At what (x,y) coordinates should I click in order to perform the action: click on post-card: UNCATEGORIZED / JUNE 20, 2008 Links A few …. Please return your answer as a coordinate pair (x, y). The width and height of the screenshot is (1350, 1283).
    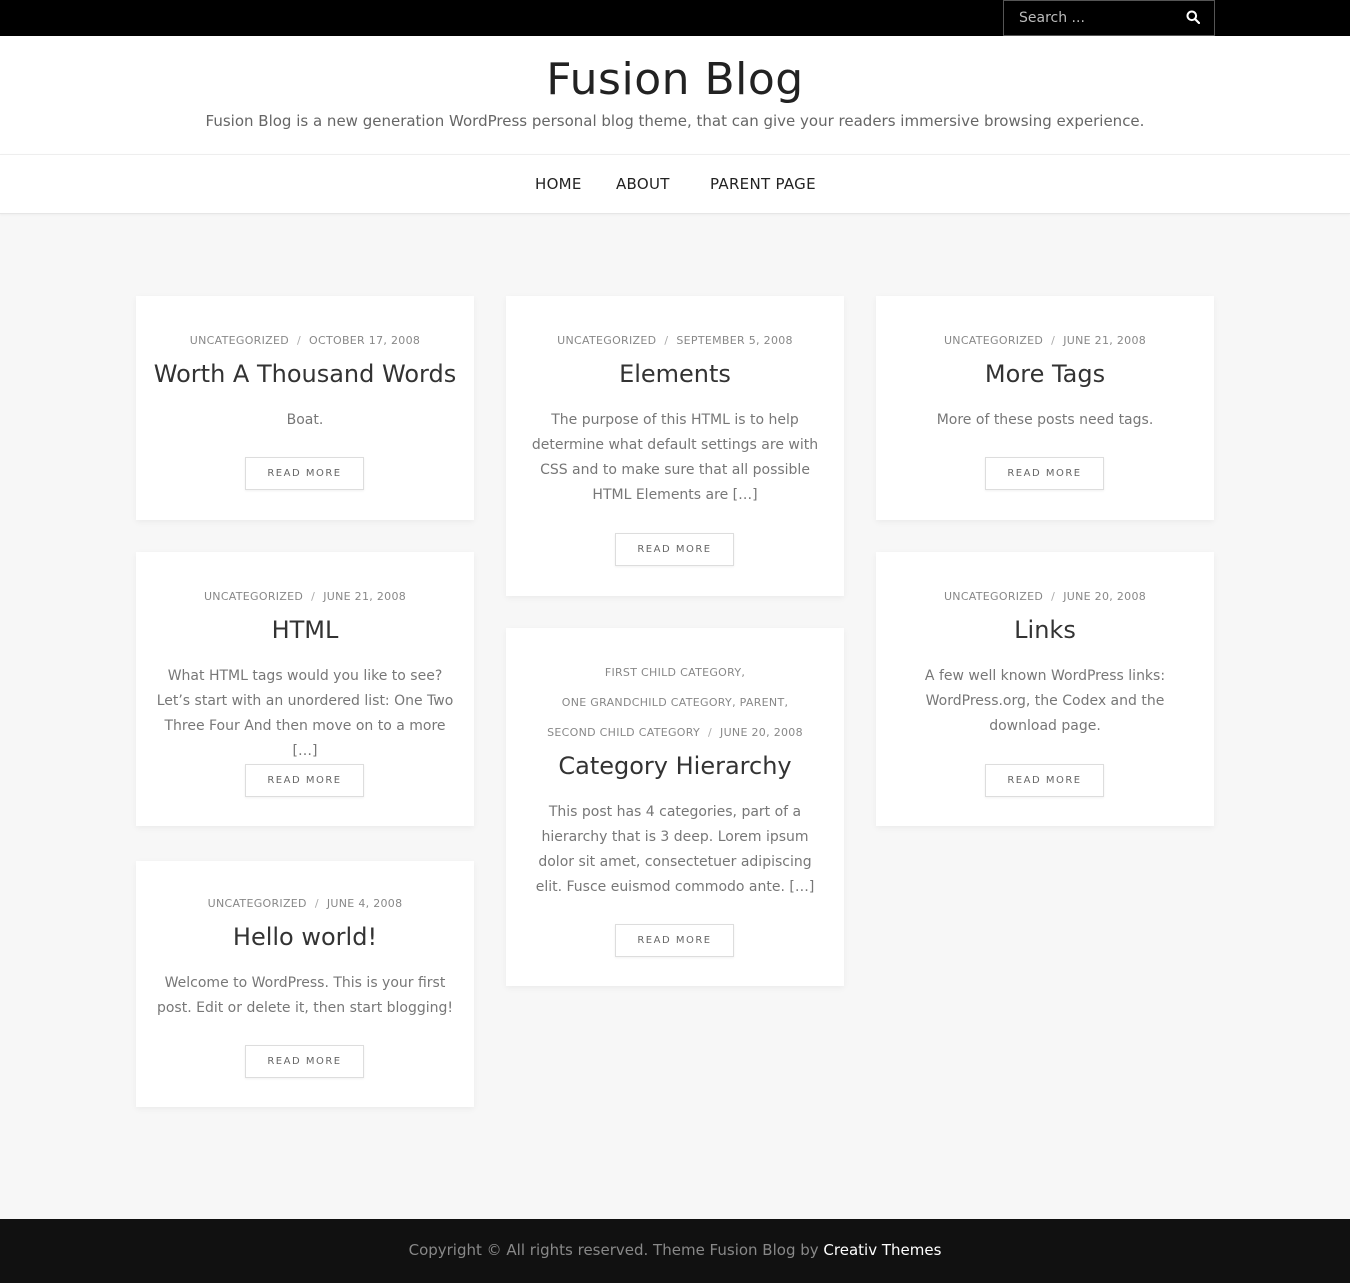
    Looking at the image, I should click on (1045, 689).